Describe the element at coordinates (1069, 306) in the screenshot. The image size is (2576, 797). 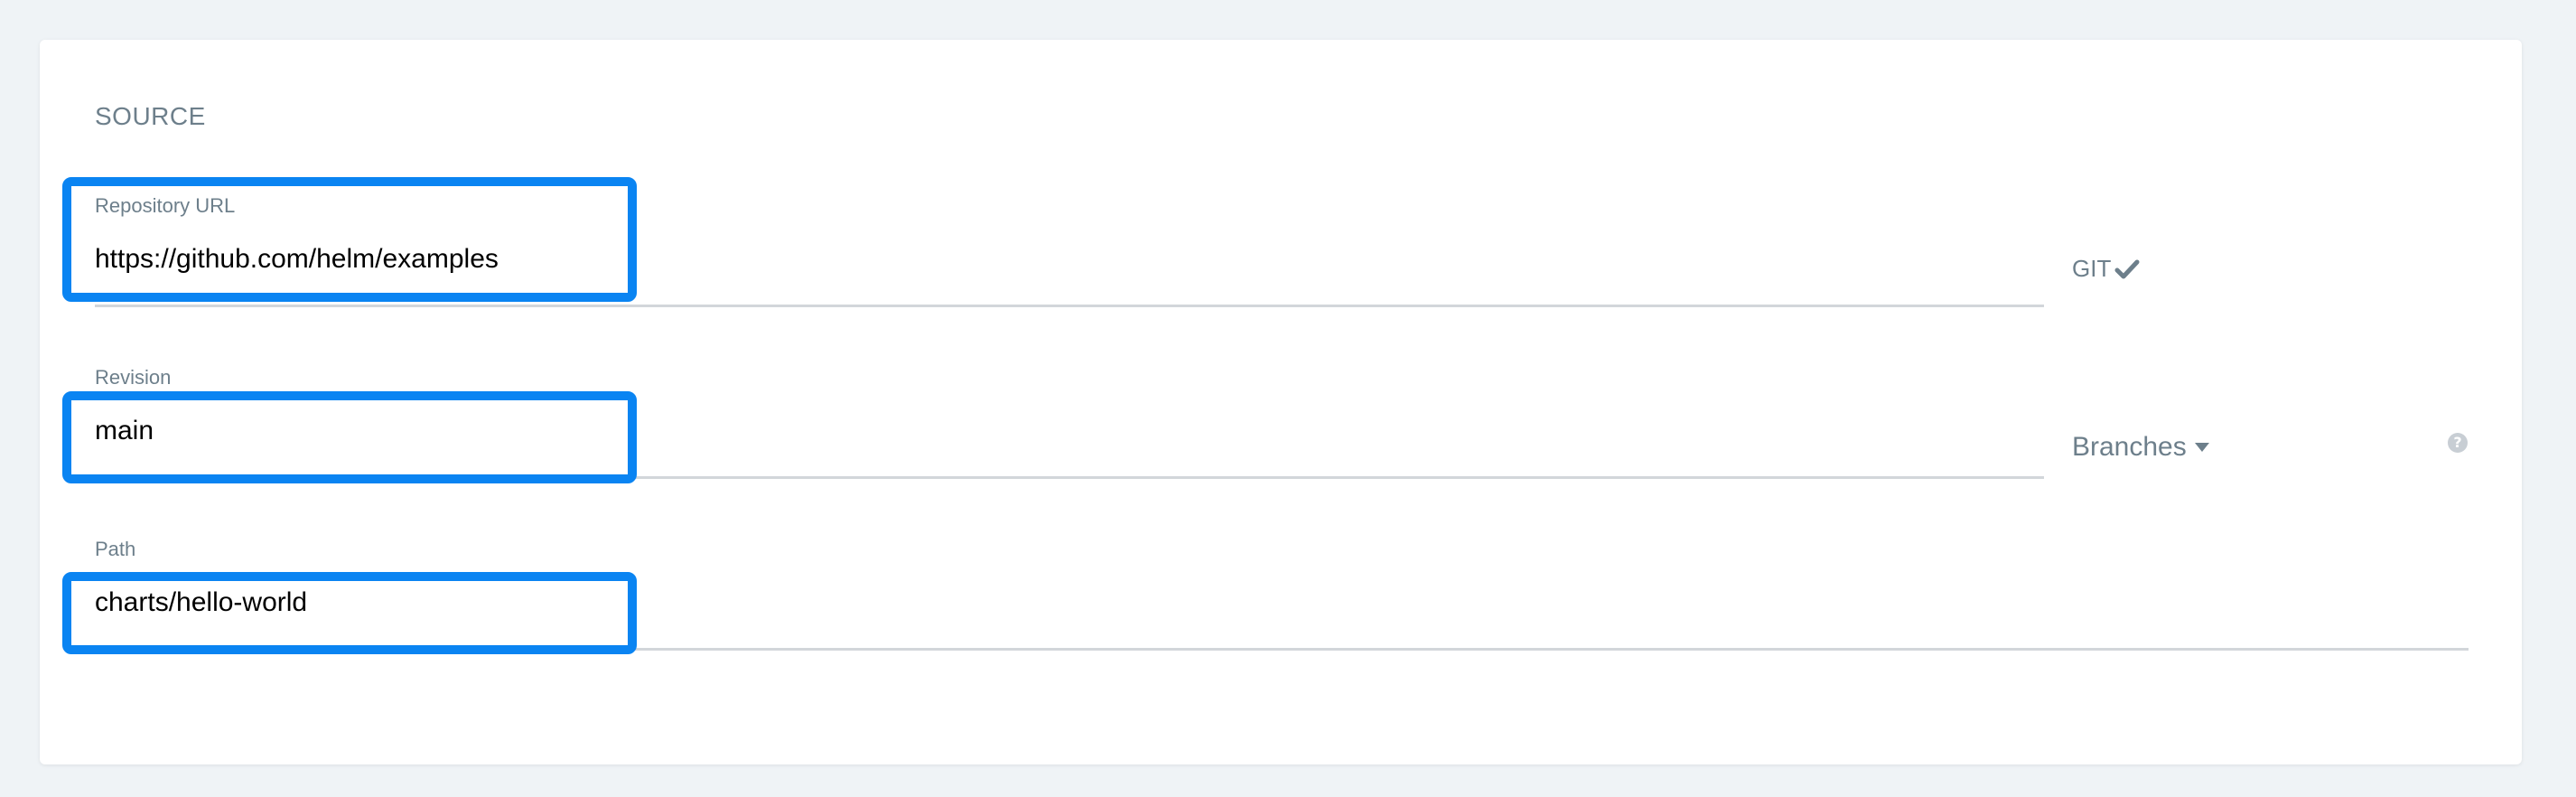
I see `repository-url-underline` at that location.